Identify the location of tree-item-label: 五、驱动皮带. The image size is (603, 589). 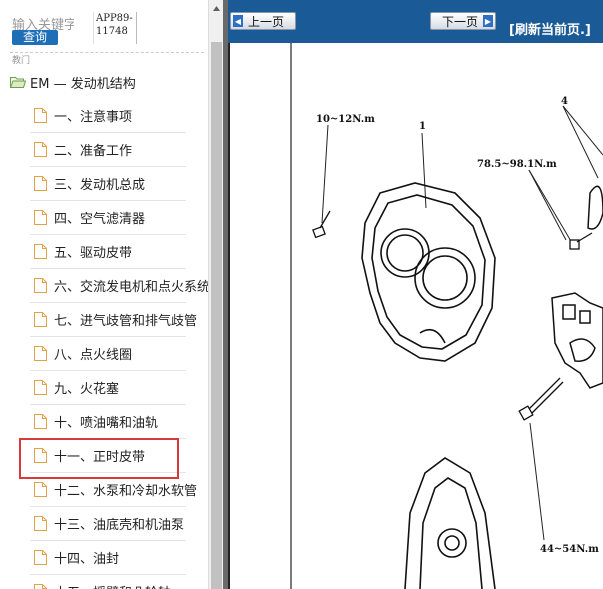
(93, 253).